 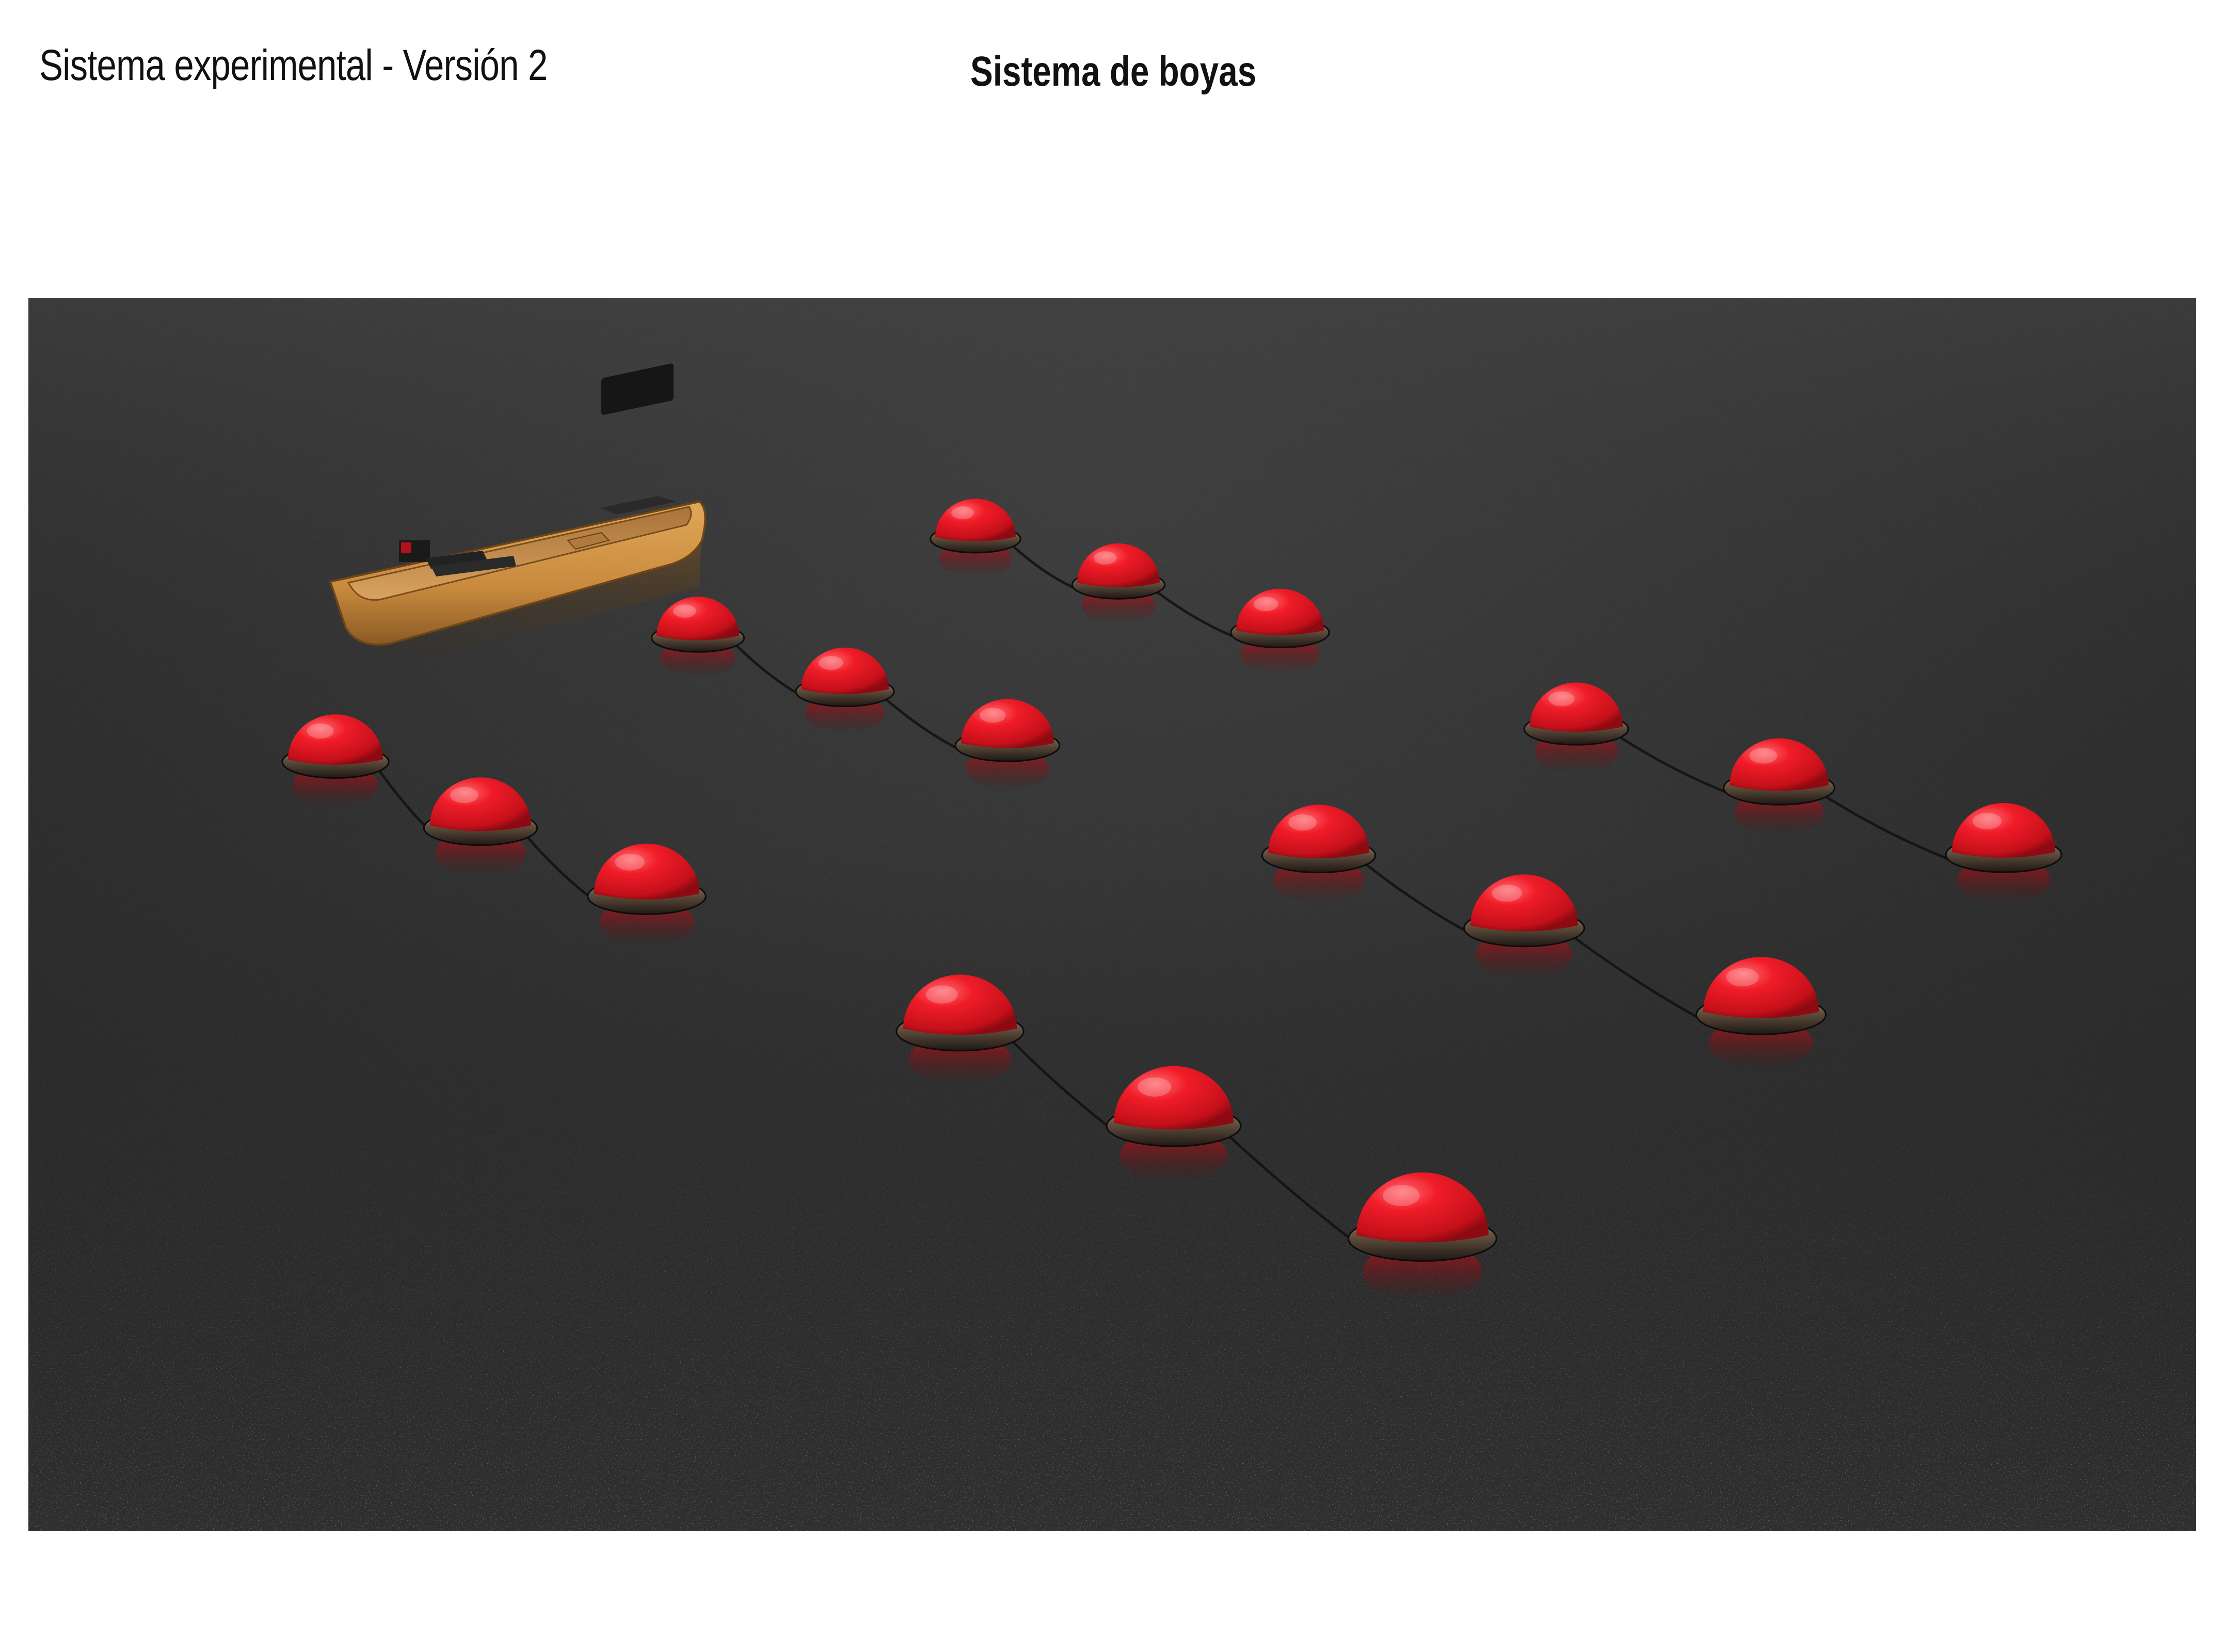 What do you see at coordinates (1113, 71) in the screenshot?
I see `page-title: Sistema de boyas` at bounding box center [1113, 71].